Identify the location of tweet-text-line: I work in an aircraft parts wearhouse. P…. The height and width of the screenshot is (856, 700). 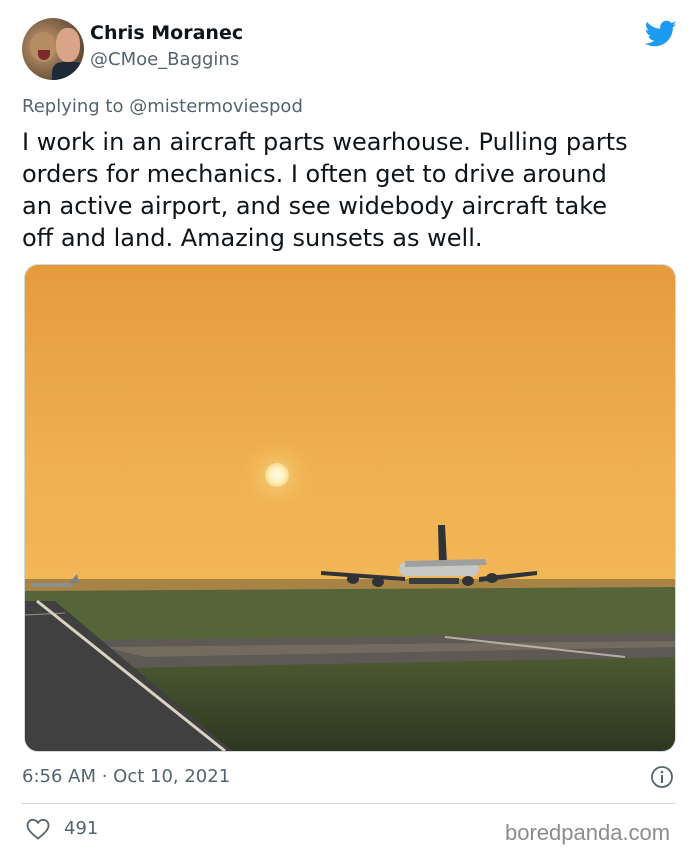
(325, 142).